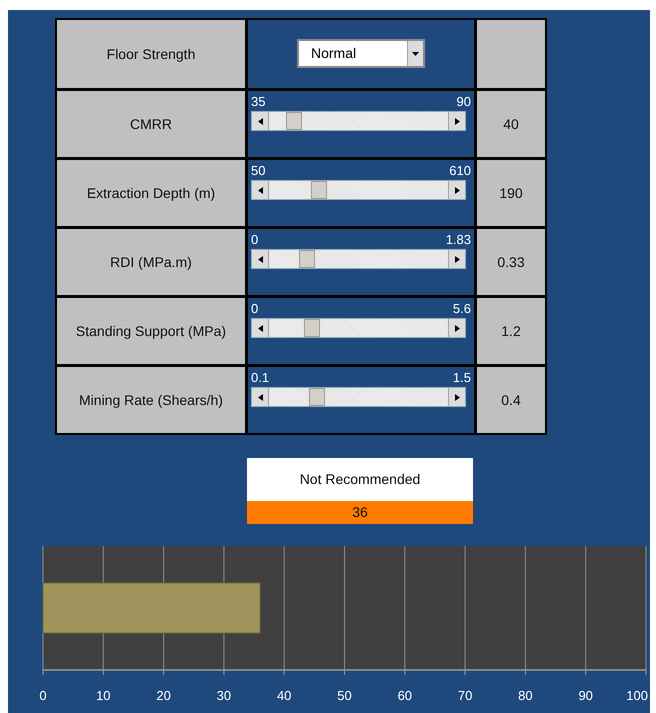 Image resolution: width=656 pixels, height=713 pixels. What do you see at coordinates (224, 695) in the screenshot?
I see `axis-label: 30` at bounding box center [224, 695].